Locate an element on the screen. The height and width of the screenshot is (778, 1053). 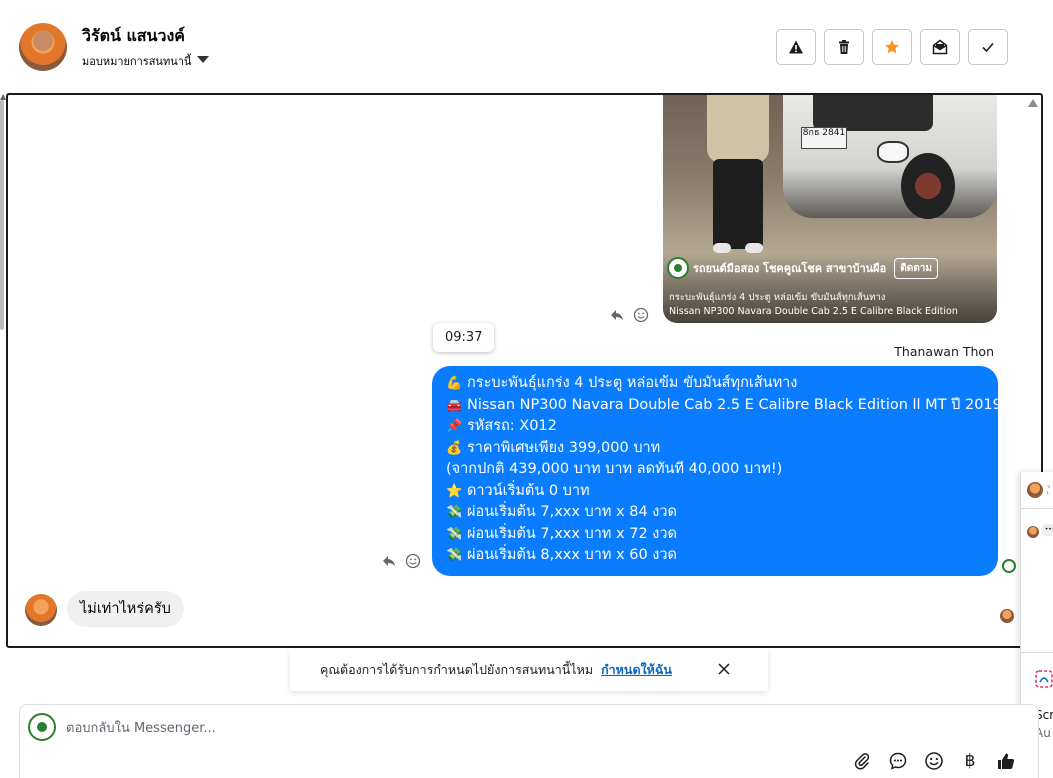
report-button is located at coordinates (796, 47).